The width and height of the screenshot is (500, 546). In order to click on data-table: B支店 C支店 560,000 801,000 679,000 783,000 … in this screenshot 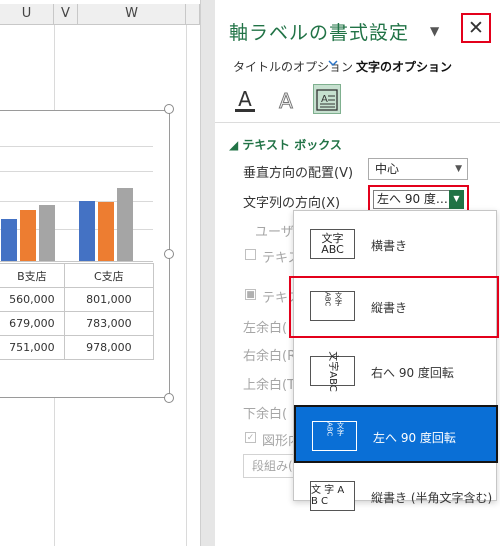, I will do `click(77, 311)`.